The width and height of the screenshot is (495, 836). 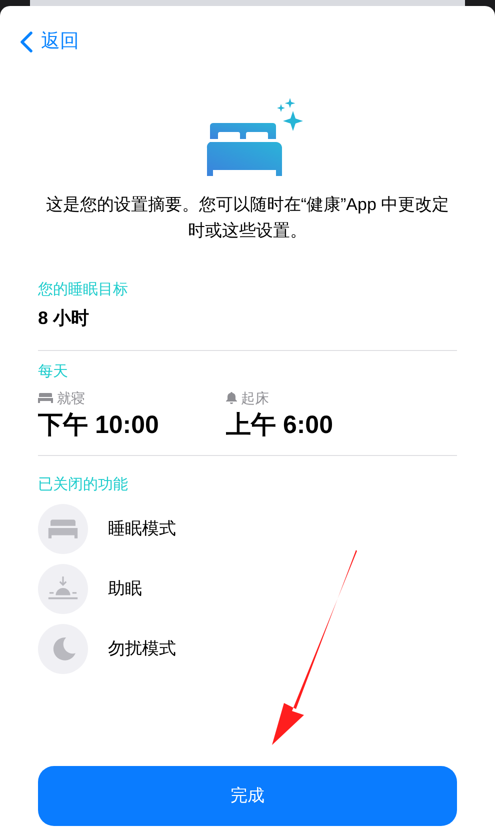 I want to click on section-heading: 每天, so click(x=53, y=372).